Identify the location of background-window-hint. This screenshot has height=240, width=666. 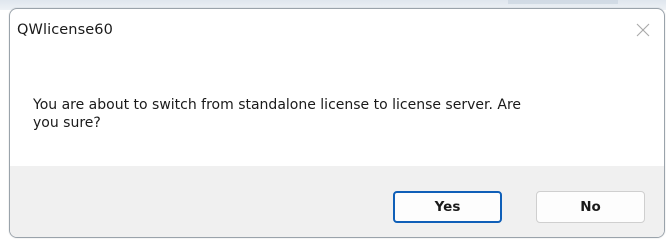
(563, 2).